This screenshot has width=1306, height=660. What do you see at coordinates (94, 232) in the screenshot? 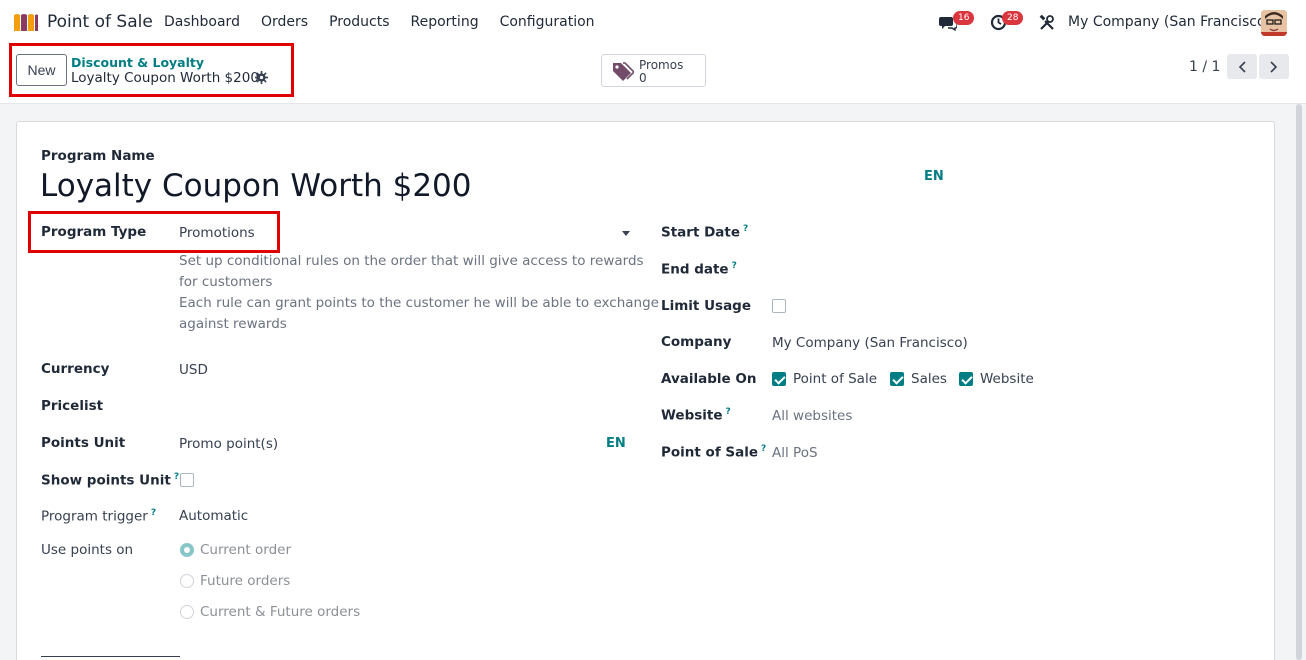
I see `program-type-label: Program Type` at bounding box center [94, 232].